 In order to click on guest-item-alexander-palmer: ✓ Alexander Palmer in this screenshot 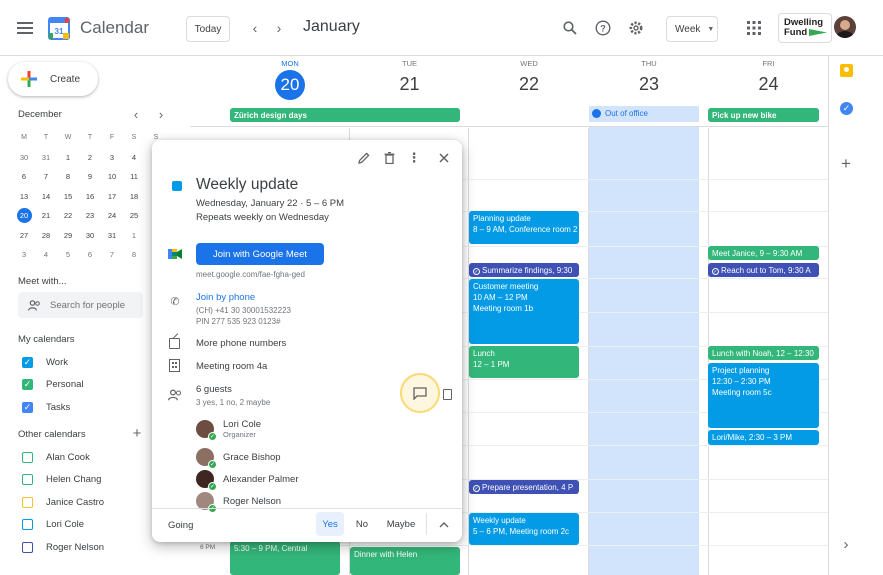, I will do `click(247, 480)`.